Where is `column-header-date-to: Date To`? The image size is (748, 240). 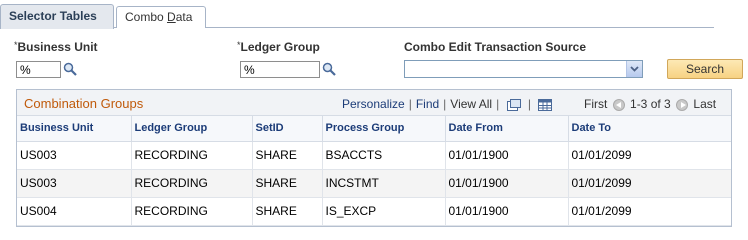
column-header-date-to: Date To is located at coordinates (649, 129).